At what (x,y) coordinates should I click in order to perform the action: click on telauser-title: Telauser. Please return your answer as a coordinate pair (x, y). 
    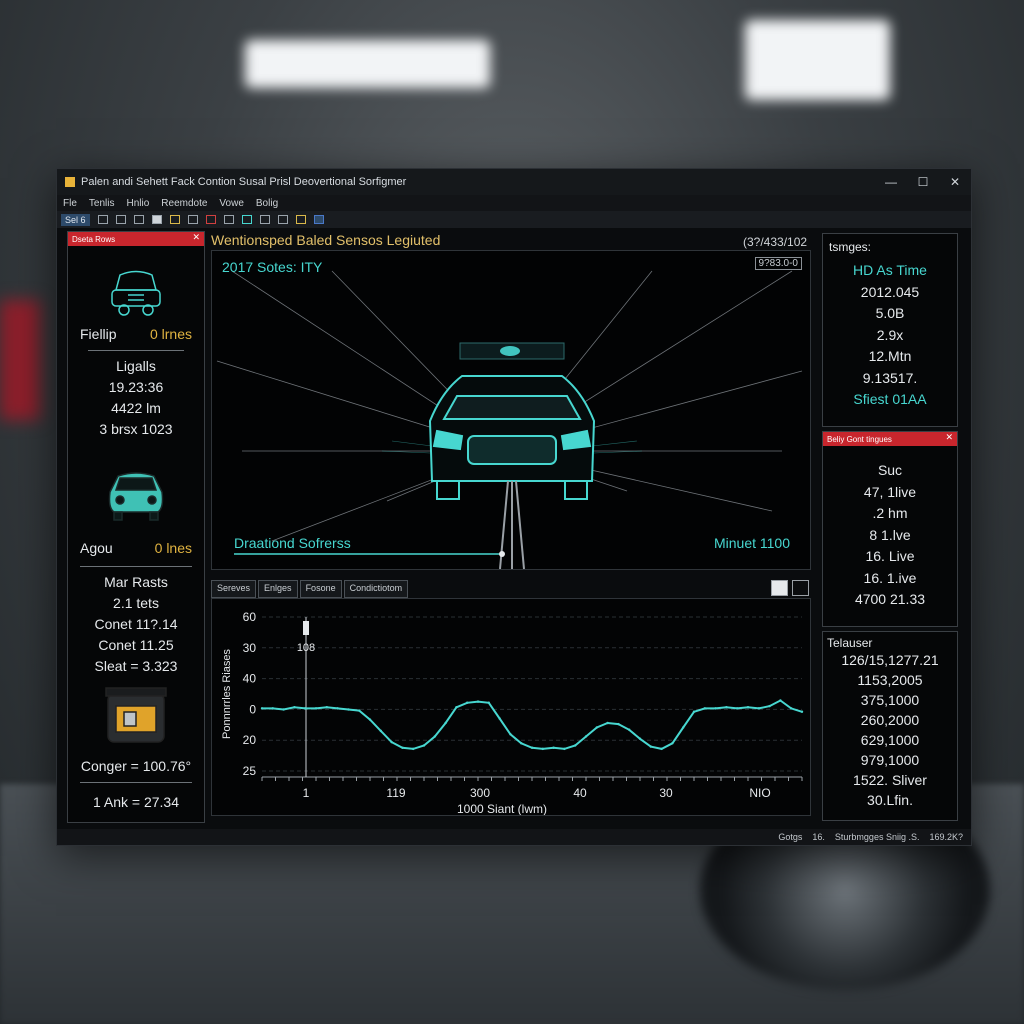
    Looking at the image, I should click on (850, 643).